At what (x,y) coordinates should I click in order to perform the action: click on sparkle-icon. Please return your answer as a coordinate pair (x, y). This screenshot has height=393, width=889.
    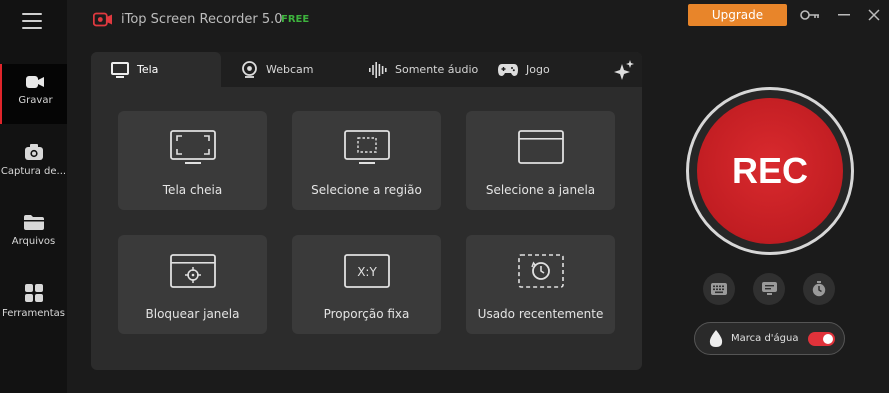
    Looking at the image, I should click on (624, 70).